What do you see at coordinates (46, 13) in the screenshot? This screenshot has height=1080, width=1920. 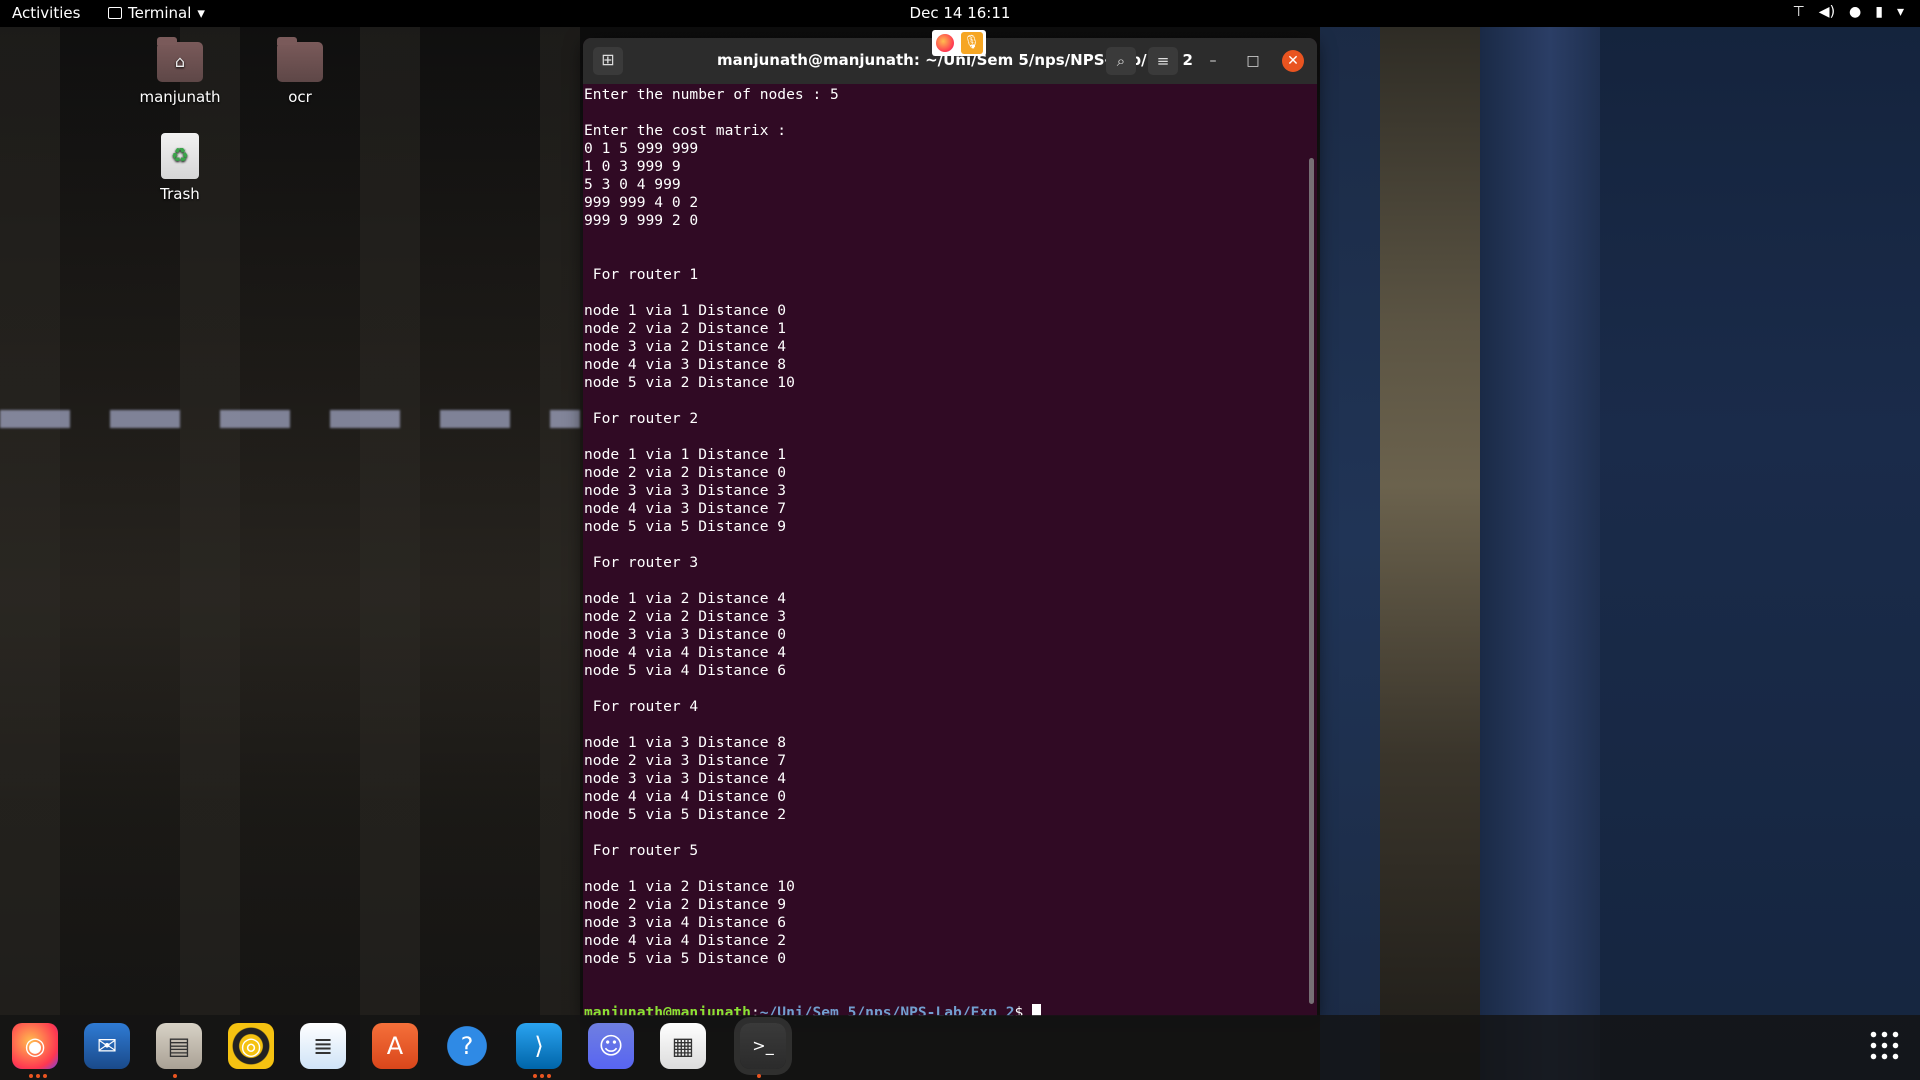 I see `activities-button: Activities` at bounding box center [46, 13].